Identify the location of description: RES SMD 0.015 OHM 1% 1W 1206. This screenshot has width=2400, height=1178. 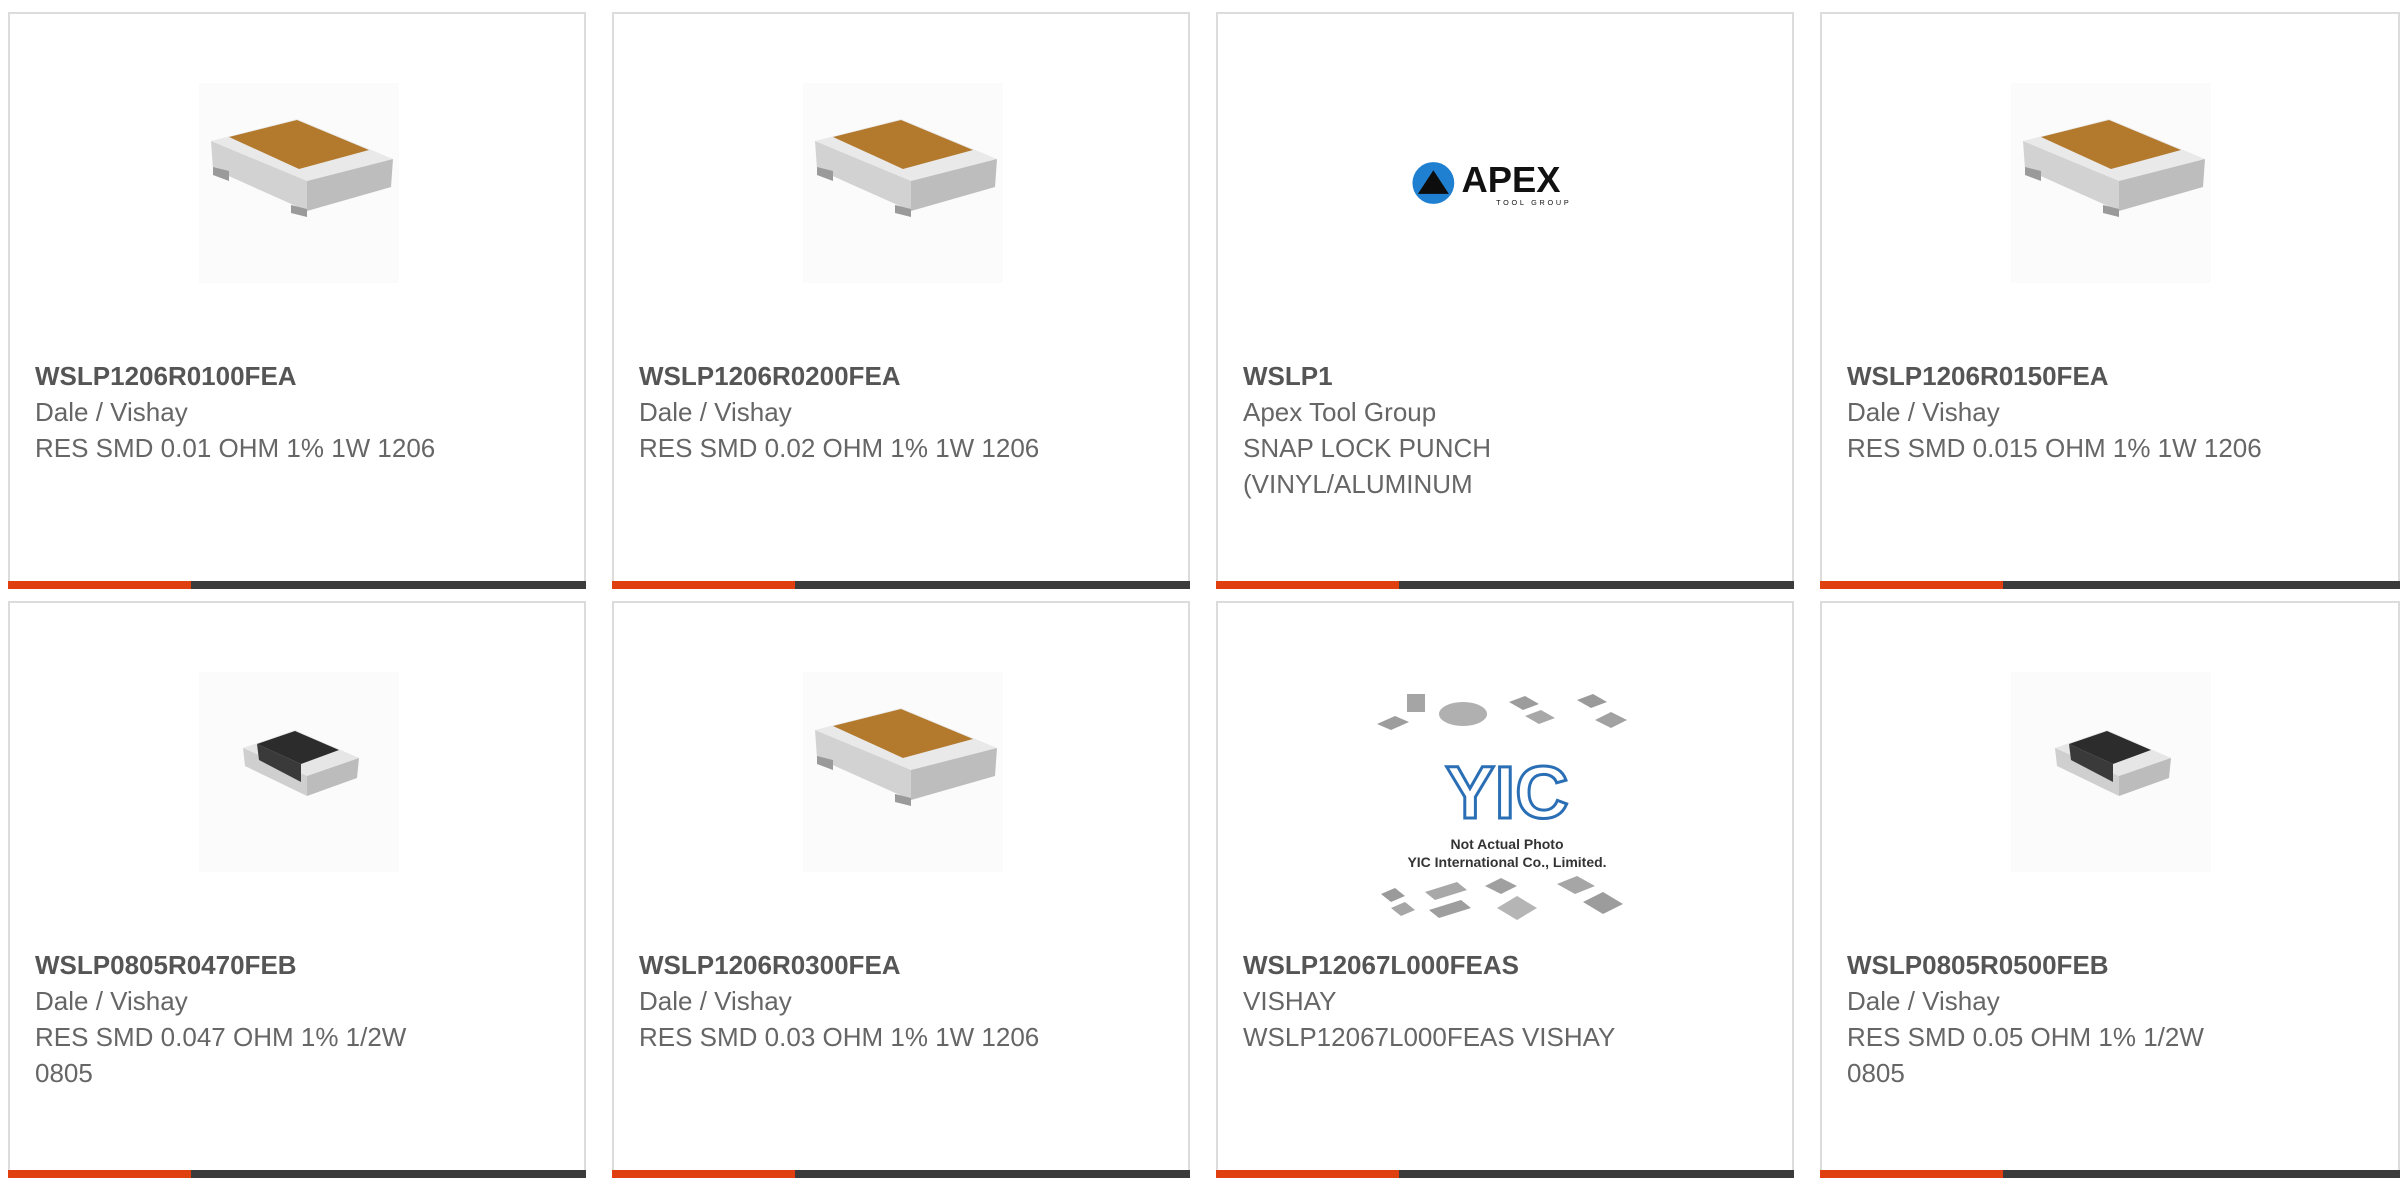
(2054, 448).